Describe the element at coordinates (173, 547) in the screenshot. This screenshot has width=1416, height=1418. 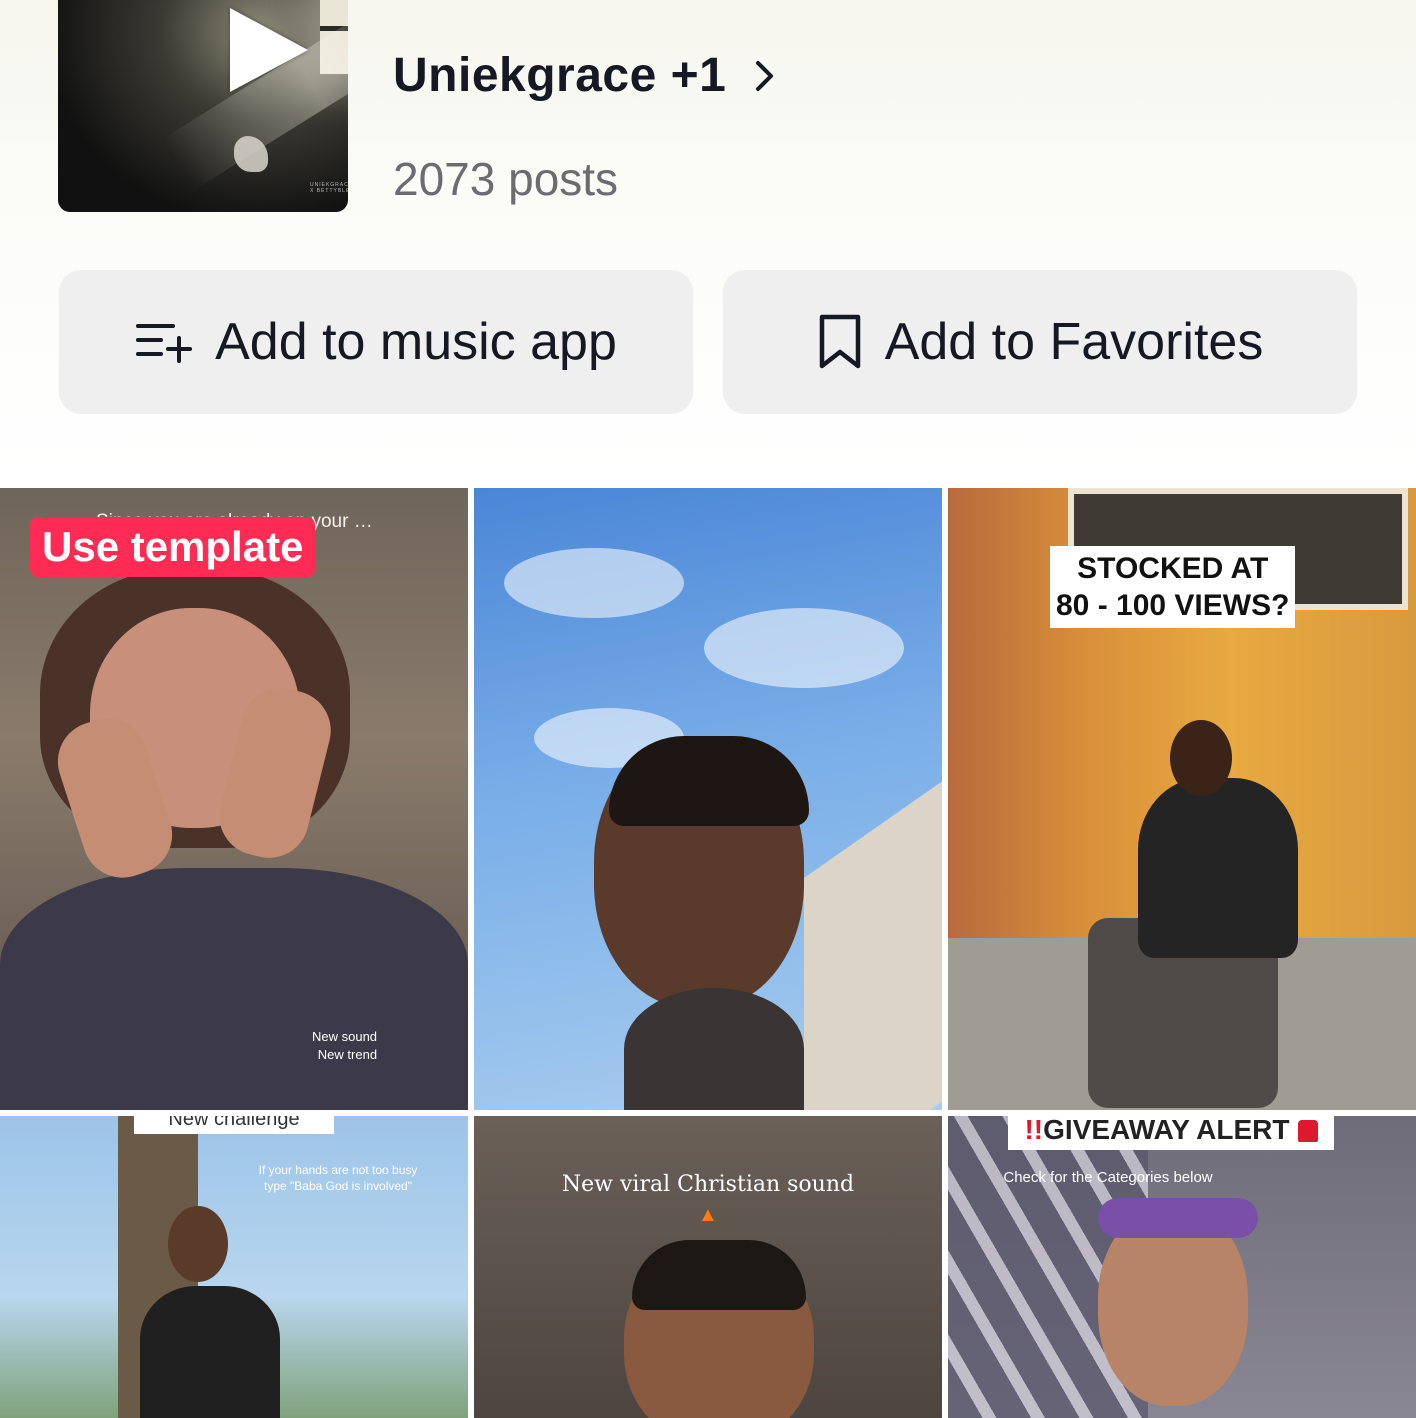
I see `use-template-badge: Use template` at that location.